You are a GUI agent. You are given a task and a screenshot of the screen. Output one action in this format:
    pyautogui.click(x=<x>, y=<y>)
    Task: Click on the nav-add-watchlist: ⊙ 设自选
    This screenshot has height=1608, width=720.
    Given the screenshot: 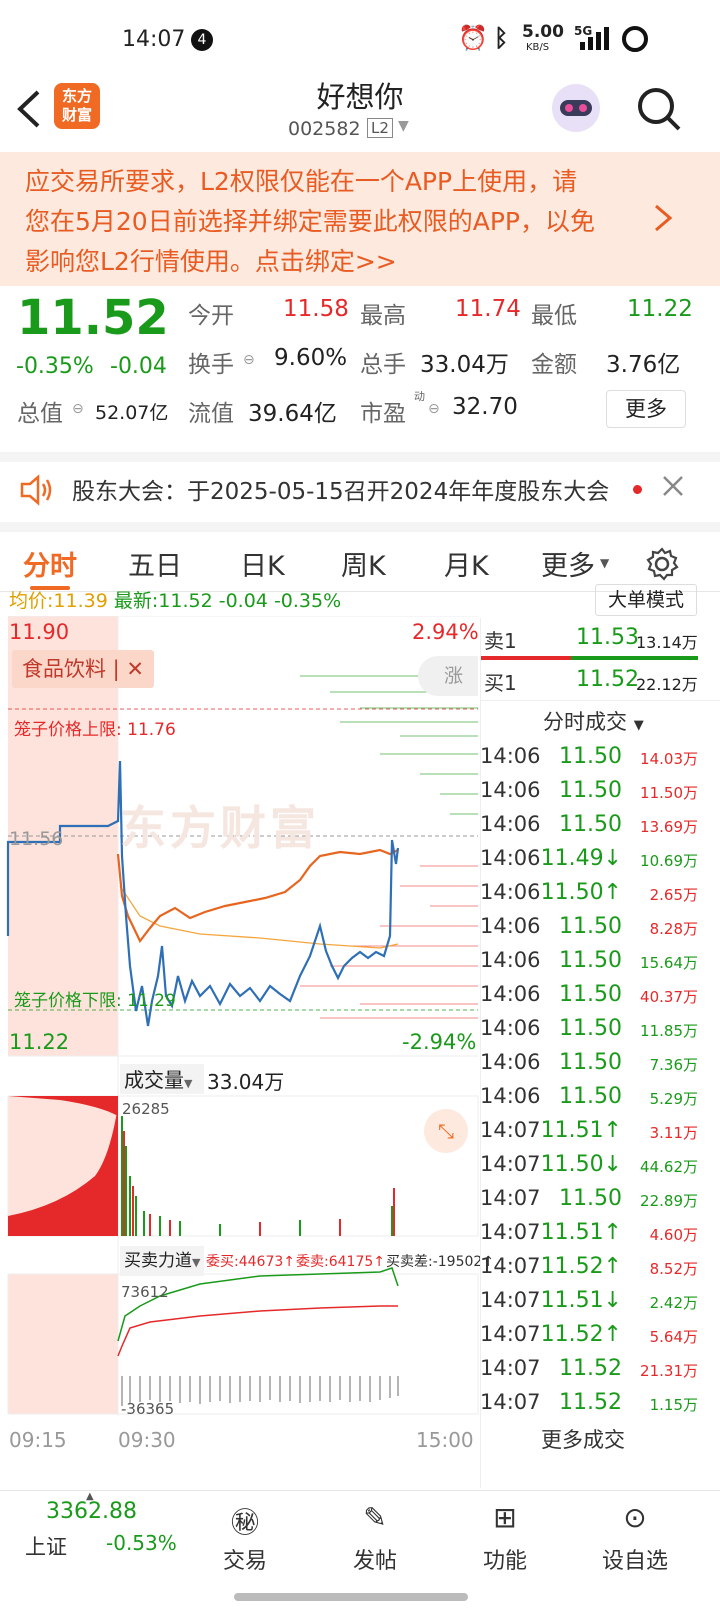 What is the action you would take?
    pyautogui.click(x=635, y=1538)
    